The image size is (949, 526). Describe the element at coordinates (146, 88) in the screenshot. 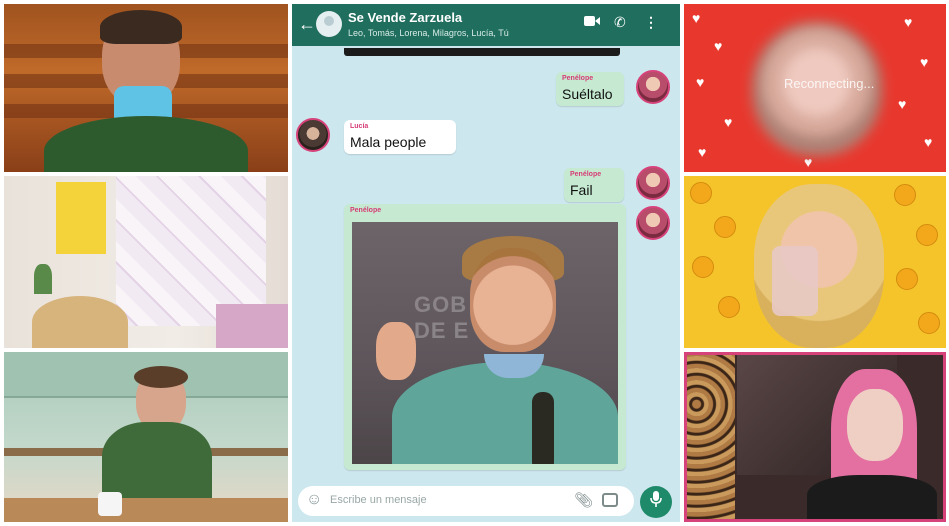

I see `video-tile-auditorium` at that location.